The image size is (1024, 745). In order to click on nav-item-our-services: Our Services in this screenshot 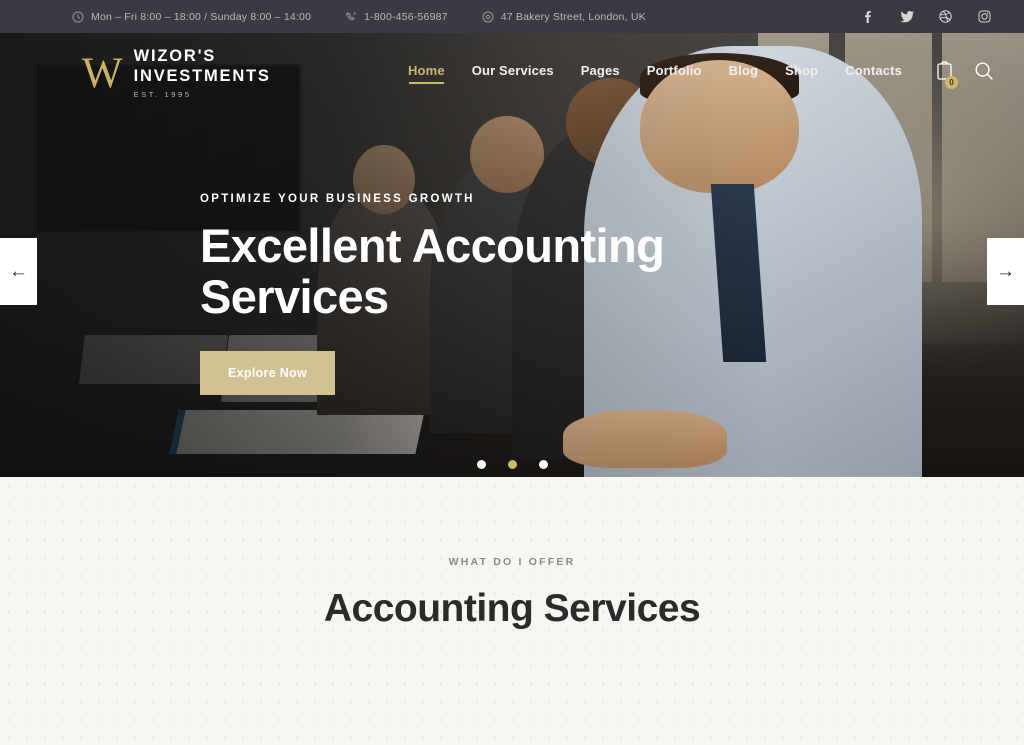, I will do `click(513, 73)`.